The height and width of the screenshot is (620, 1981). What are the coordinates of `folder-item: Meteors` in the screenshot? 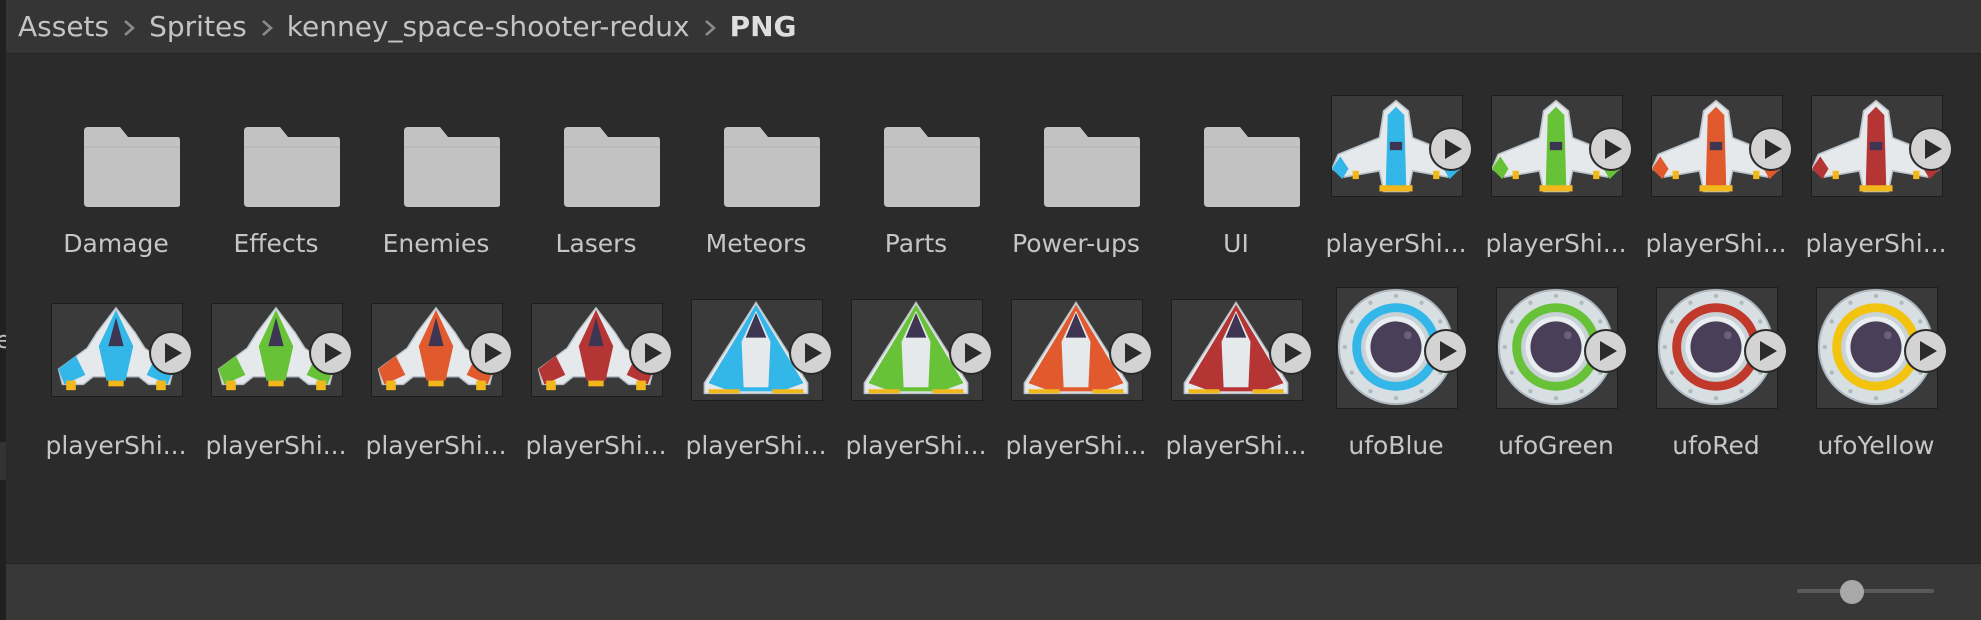 It's located at (756, 181).